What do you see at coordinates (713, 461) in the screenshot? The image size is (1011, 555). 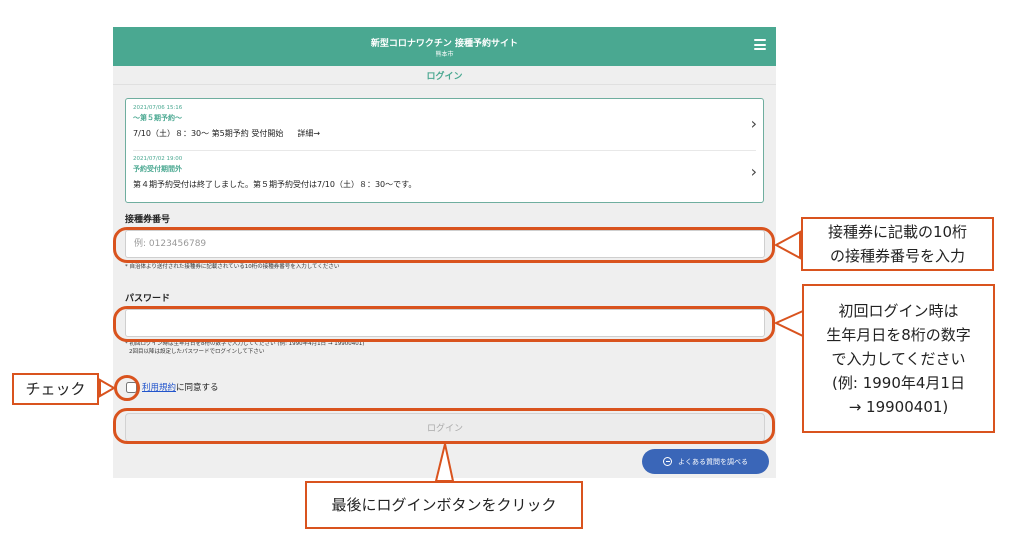 I see `faq-button-label: よくある質問を調べる` at bounding box center [713, 461].